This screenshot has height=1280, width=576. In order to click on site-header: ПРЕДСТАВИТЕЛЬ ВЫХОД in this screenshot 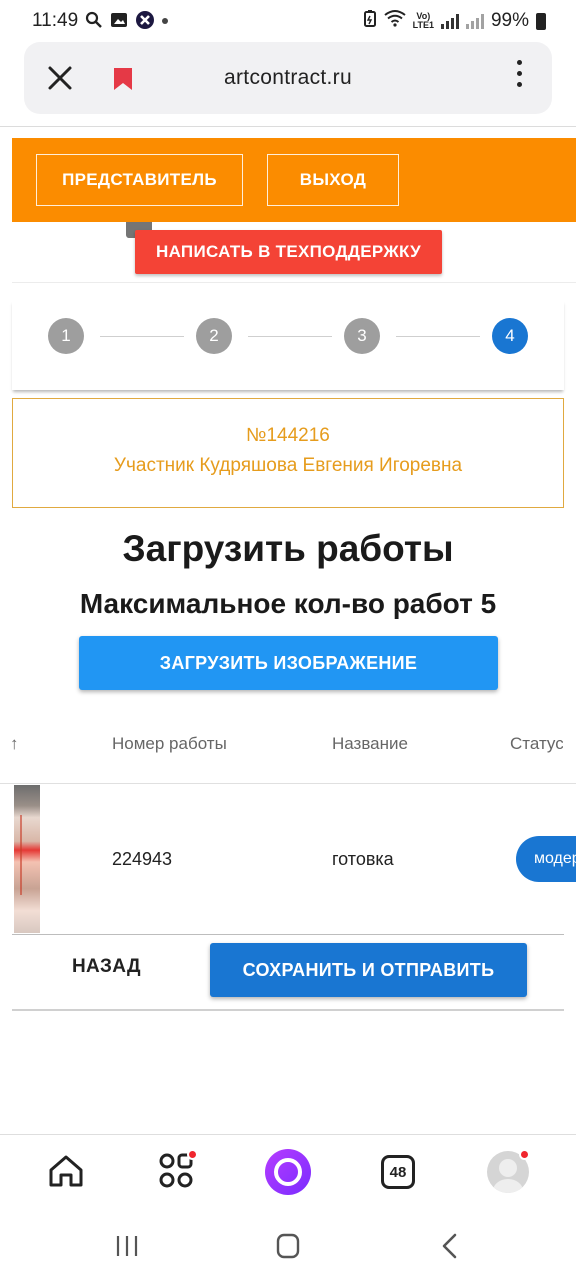, I will do `click(294, 180)`.